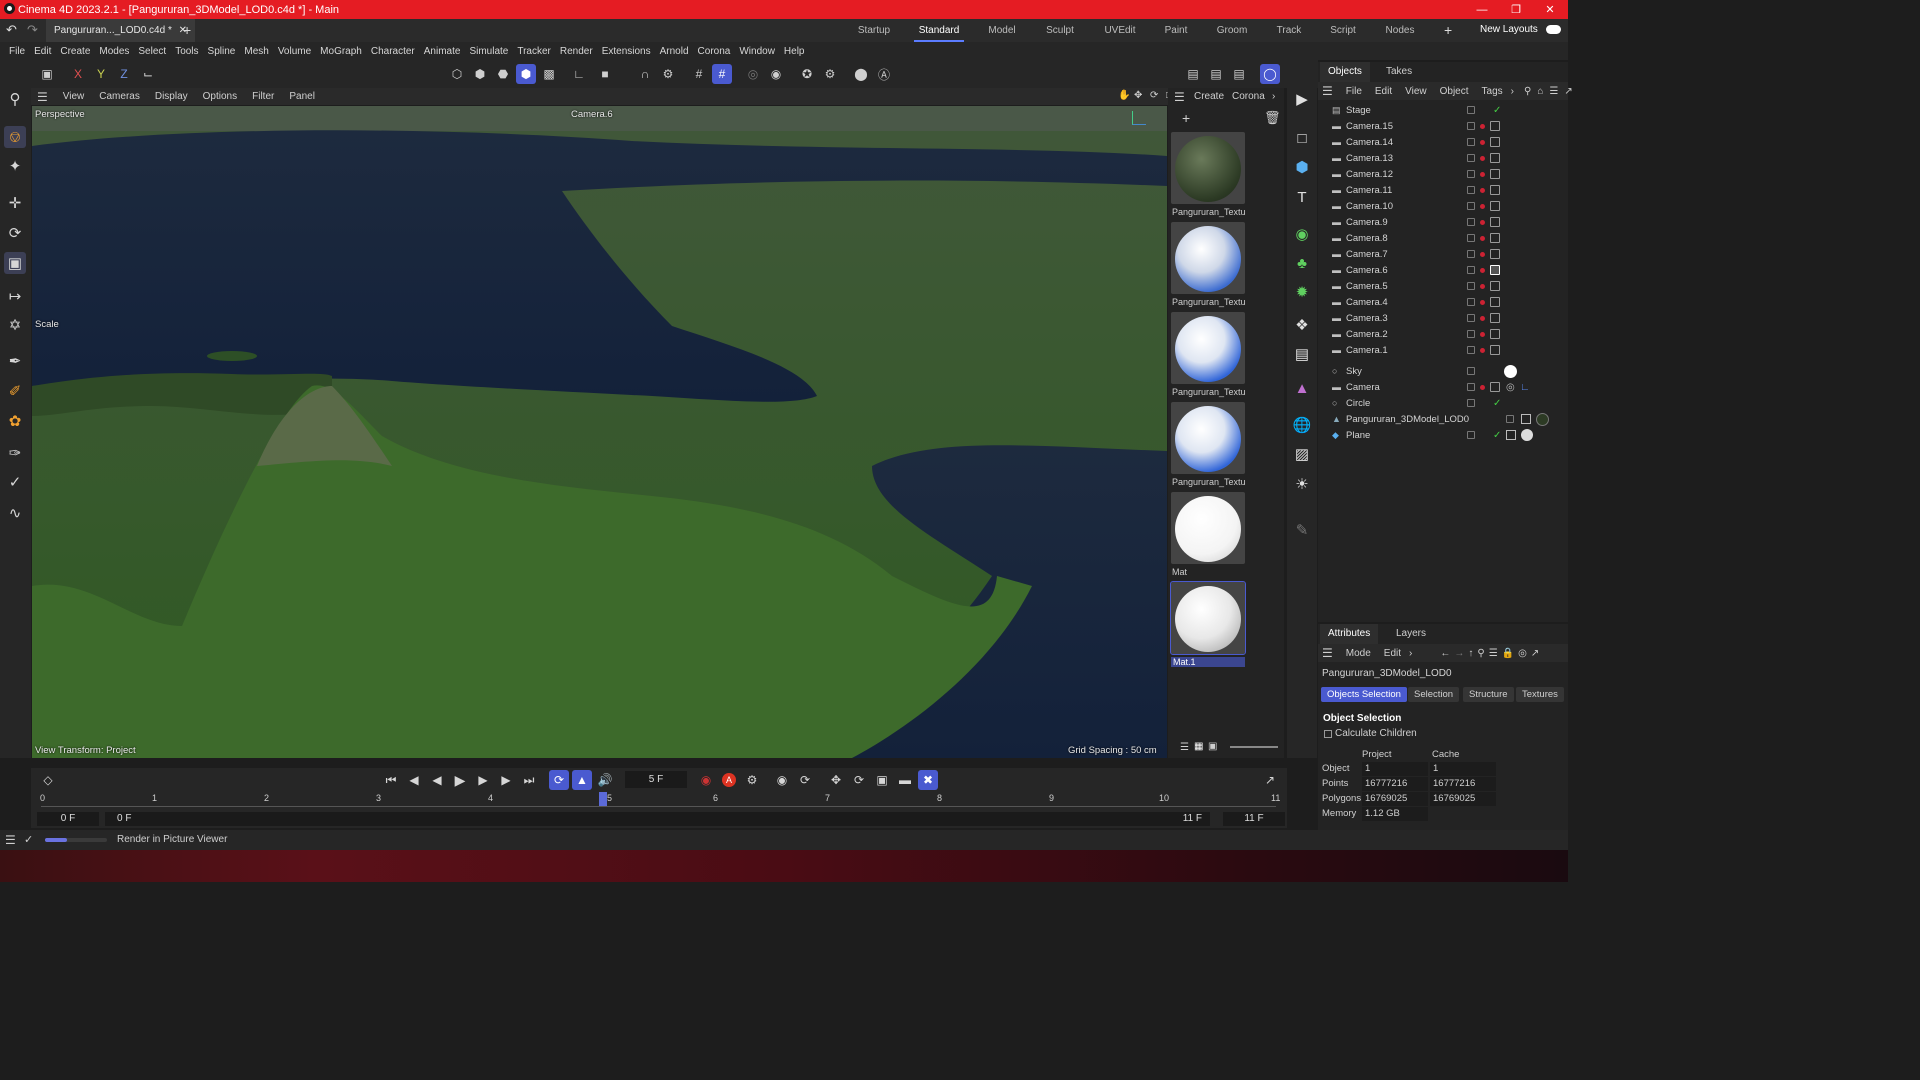 The image size is (1920, 1080). Describe the element at coordinates (1289, 30) in the screenshot. I see `layout-track: Track` at that location.